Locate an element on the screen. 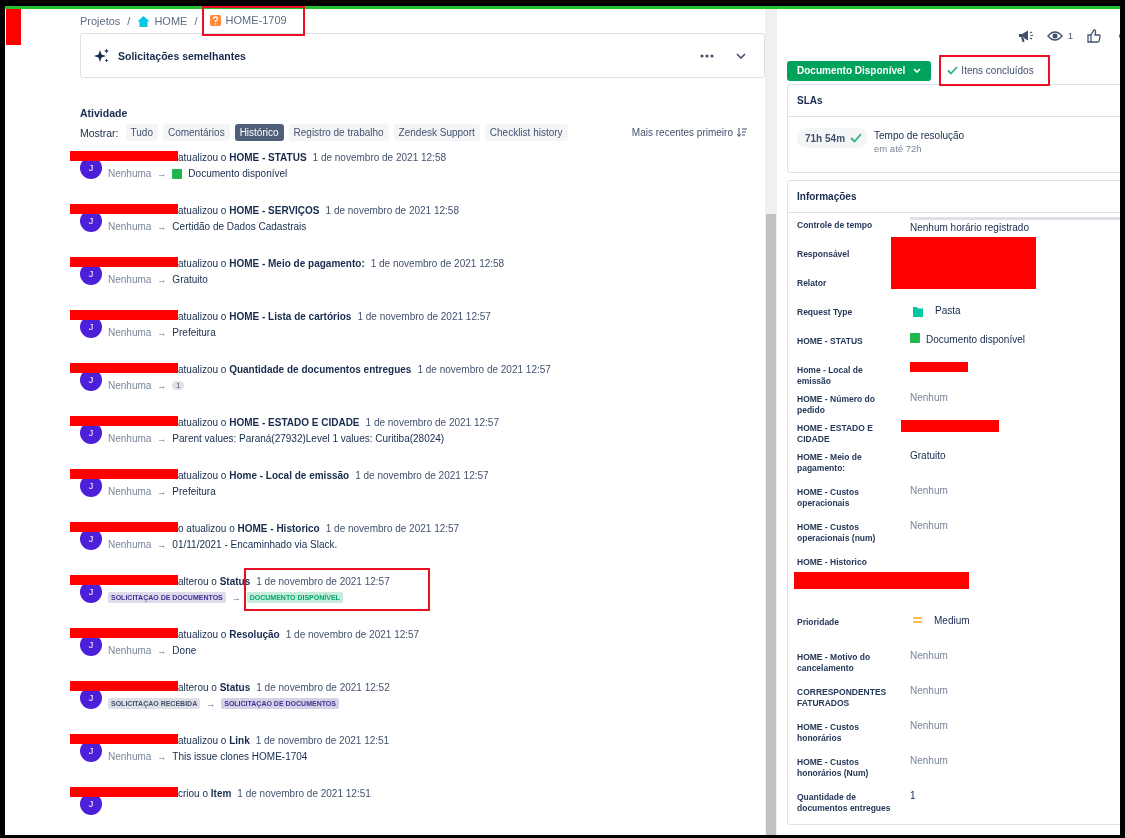  field-label: Prioridade is located at coordinates (819, 622).